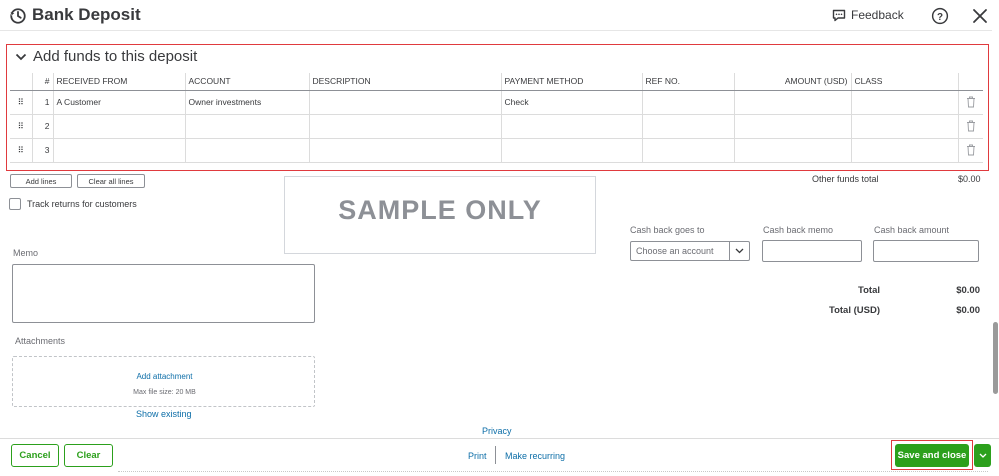  I want to click on cash-back-goes-to-label: Cash back goes to, so click(667, 230).